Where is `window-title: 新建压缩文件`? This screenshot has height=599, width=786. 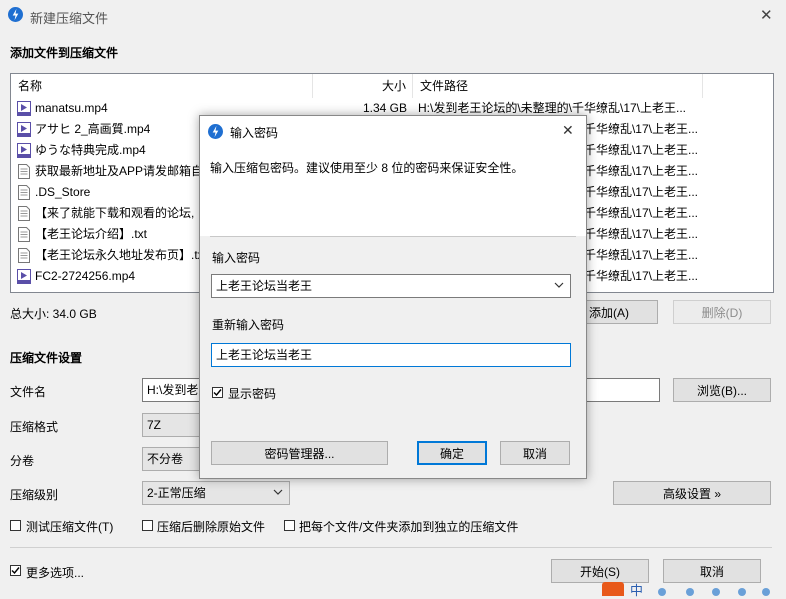 window-title: 新建压缩文件 is located at coordinates (69, 18).